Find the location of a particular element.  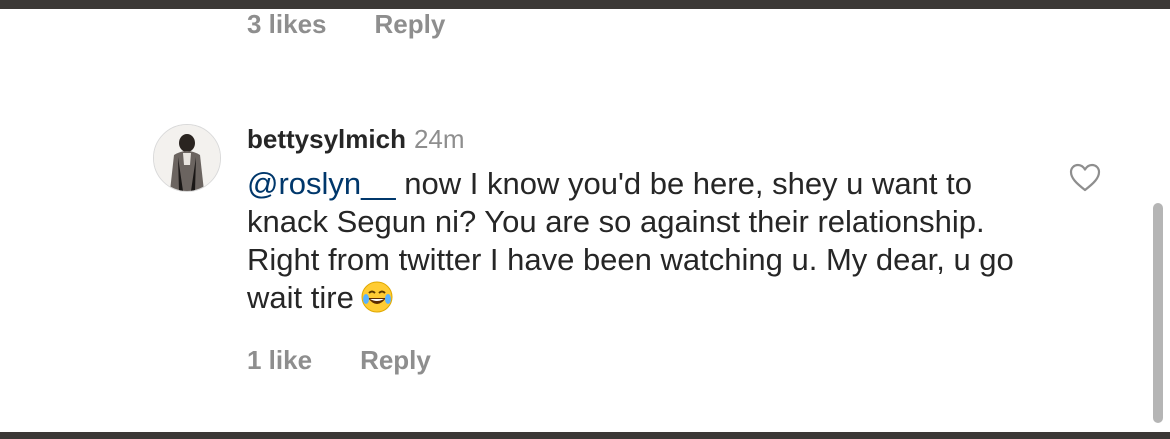

avatar is located at coordinates (187, 158).